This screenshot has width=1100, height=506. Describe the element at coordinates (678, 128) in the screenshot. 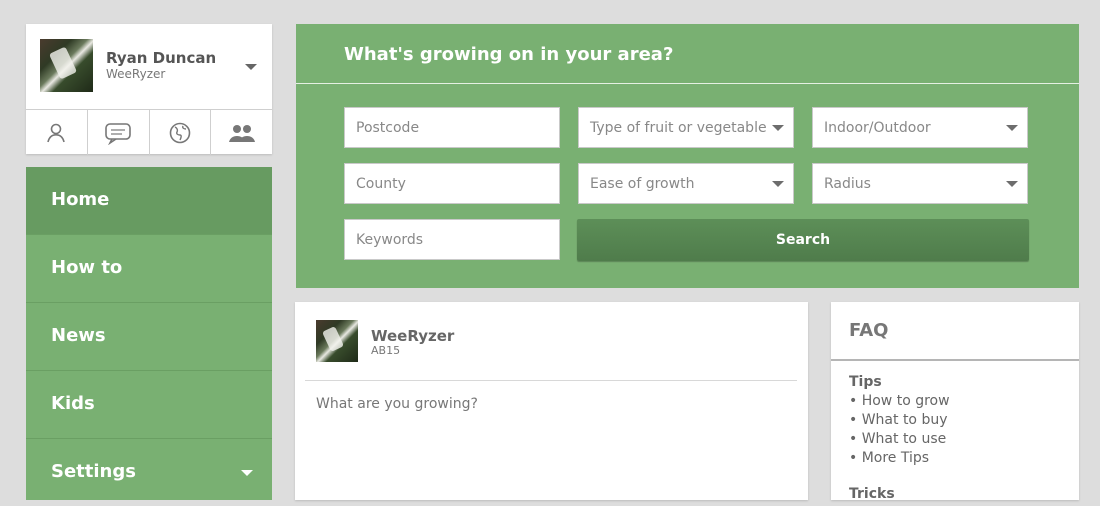

I see `produce-type-placeholder: Type of fruit or vegetable` at that location.